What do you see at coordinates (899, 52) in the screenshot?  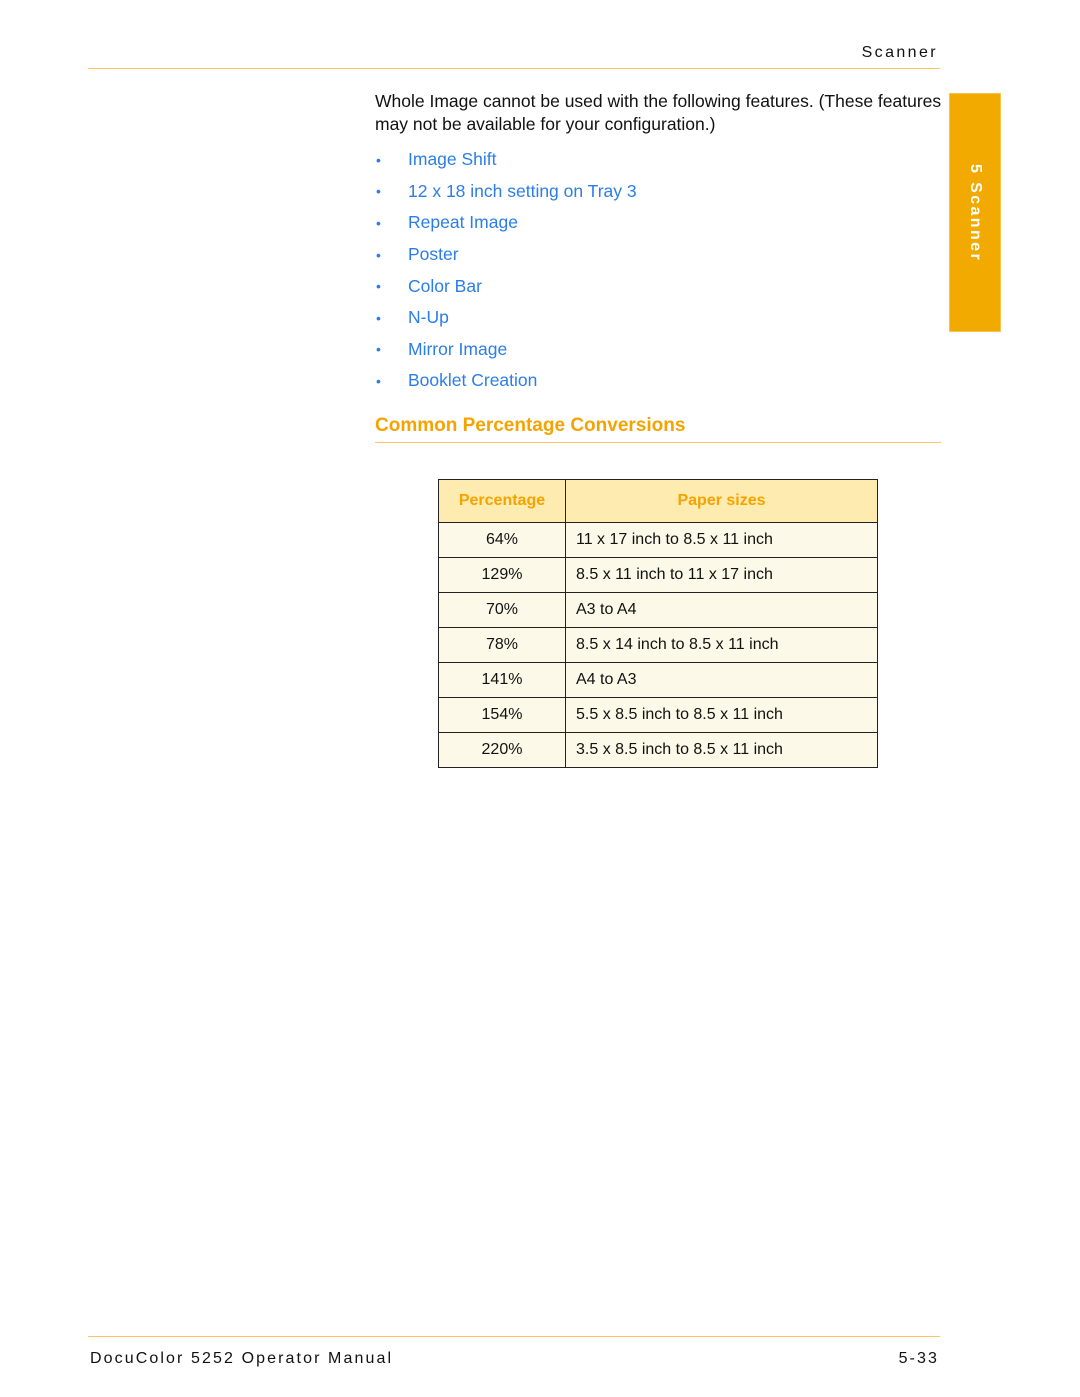 I see `running-header-title: Scanner` at bounding box center [899, 52].